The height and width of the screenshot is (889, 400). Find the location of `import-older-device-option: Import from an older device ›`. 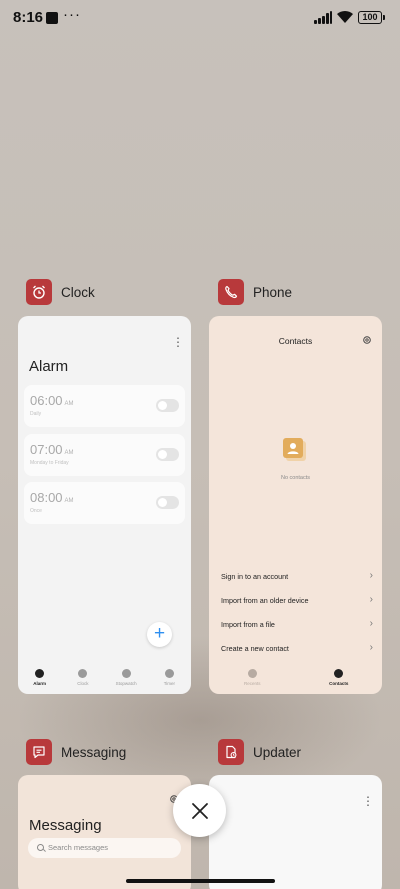

import-older-device-option: Import from an older device › is located at coordinates (297, 599).